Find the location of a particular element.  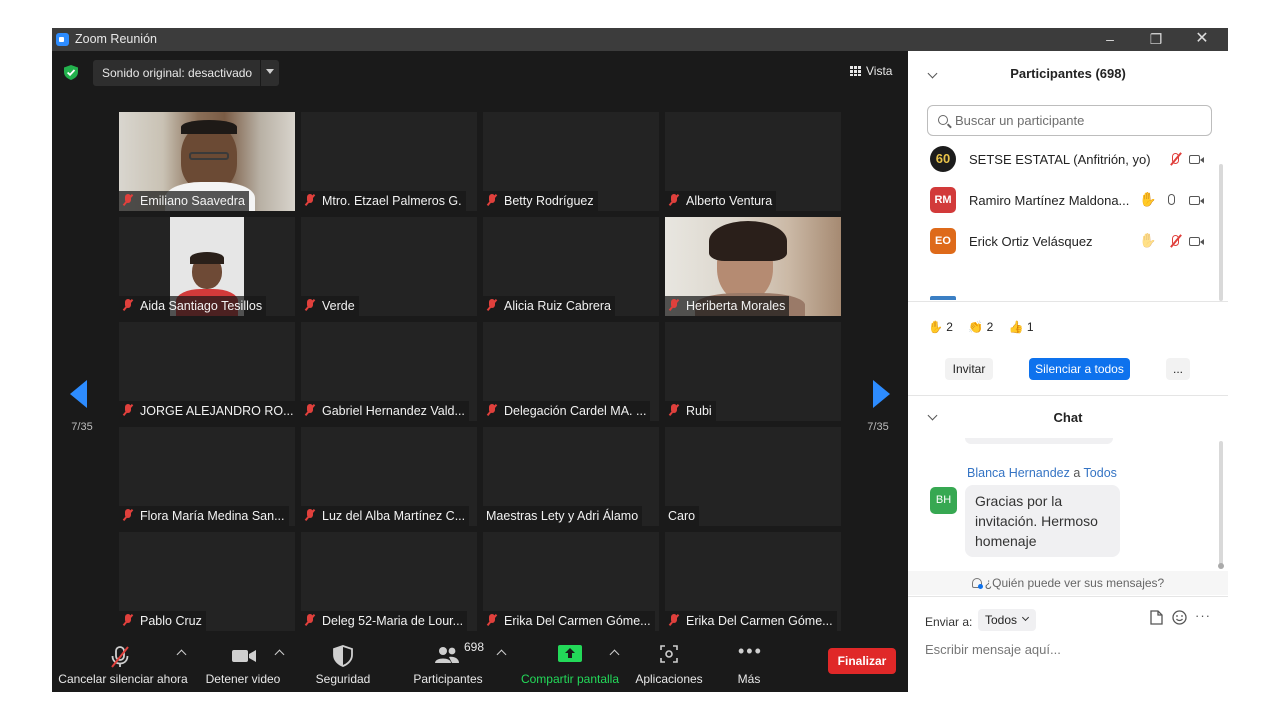

minimize-icon: – is located at coordinates (1110, 39).